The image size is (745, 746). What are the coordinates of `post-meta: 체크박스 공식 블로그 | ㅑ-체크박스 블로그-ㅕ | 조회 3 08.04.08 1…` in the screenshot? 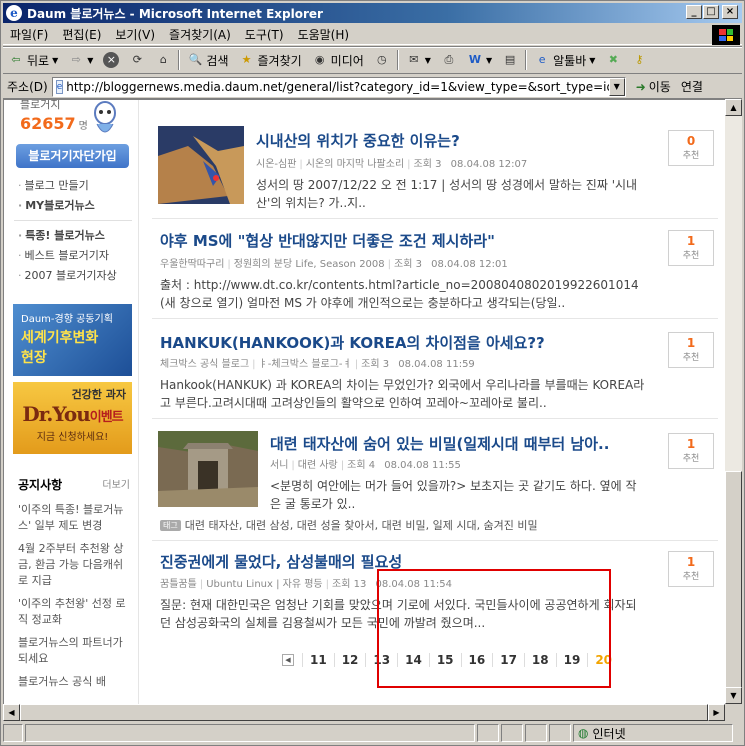 It's located at (317, 364).